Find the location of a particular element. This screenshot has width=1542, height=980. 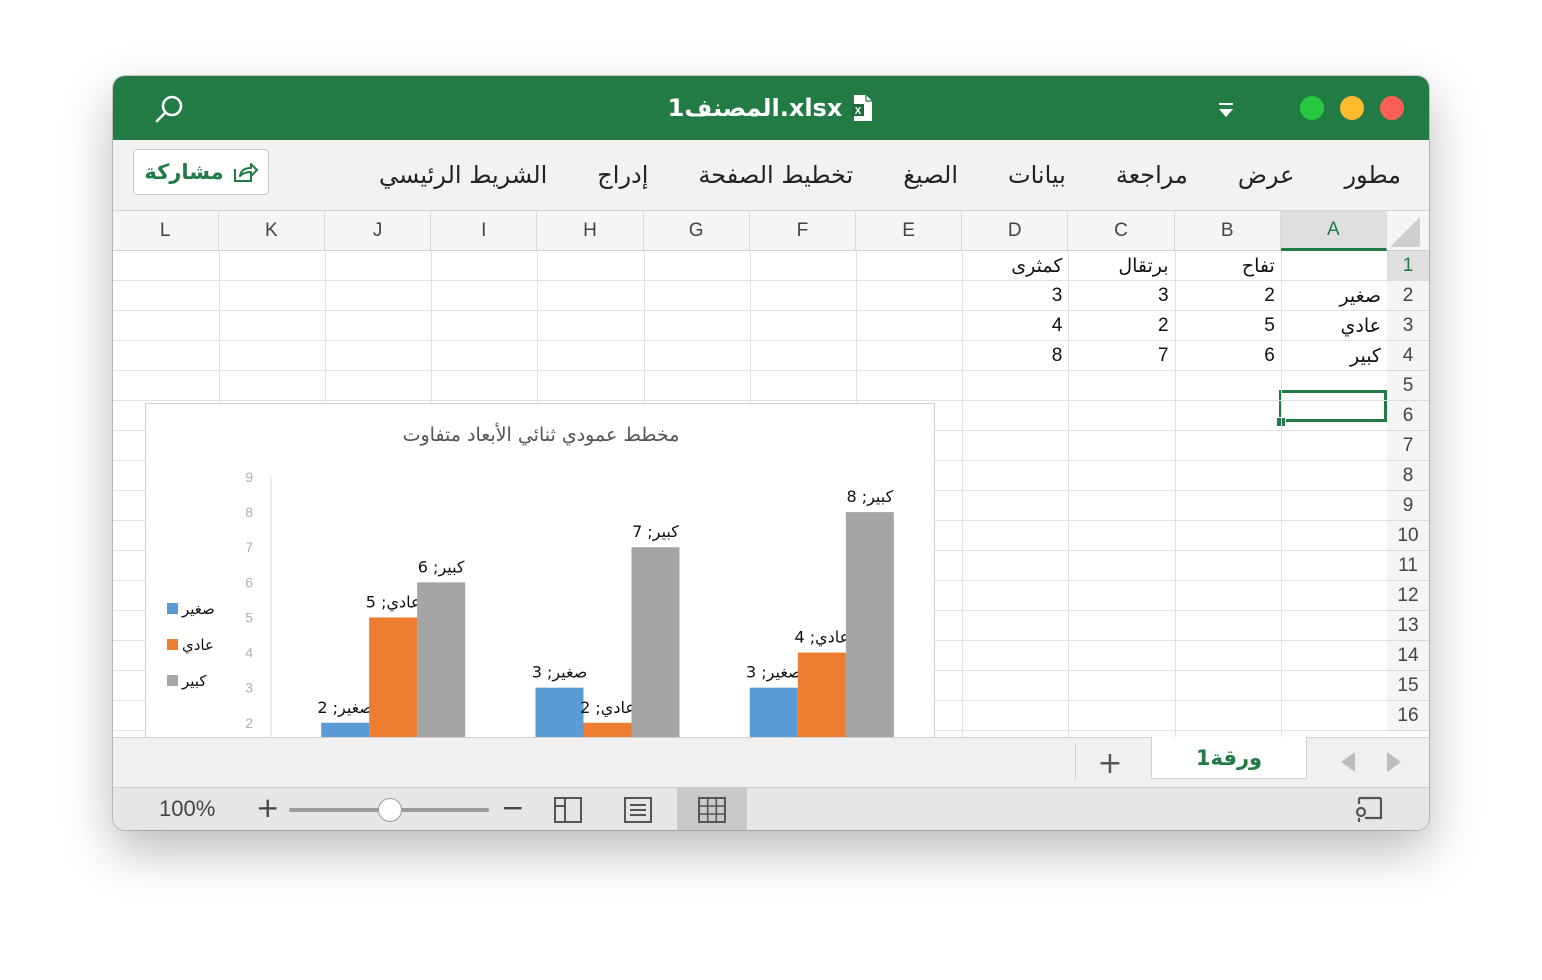

row-header-1: 1 is located at coordinates (1408, 266).